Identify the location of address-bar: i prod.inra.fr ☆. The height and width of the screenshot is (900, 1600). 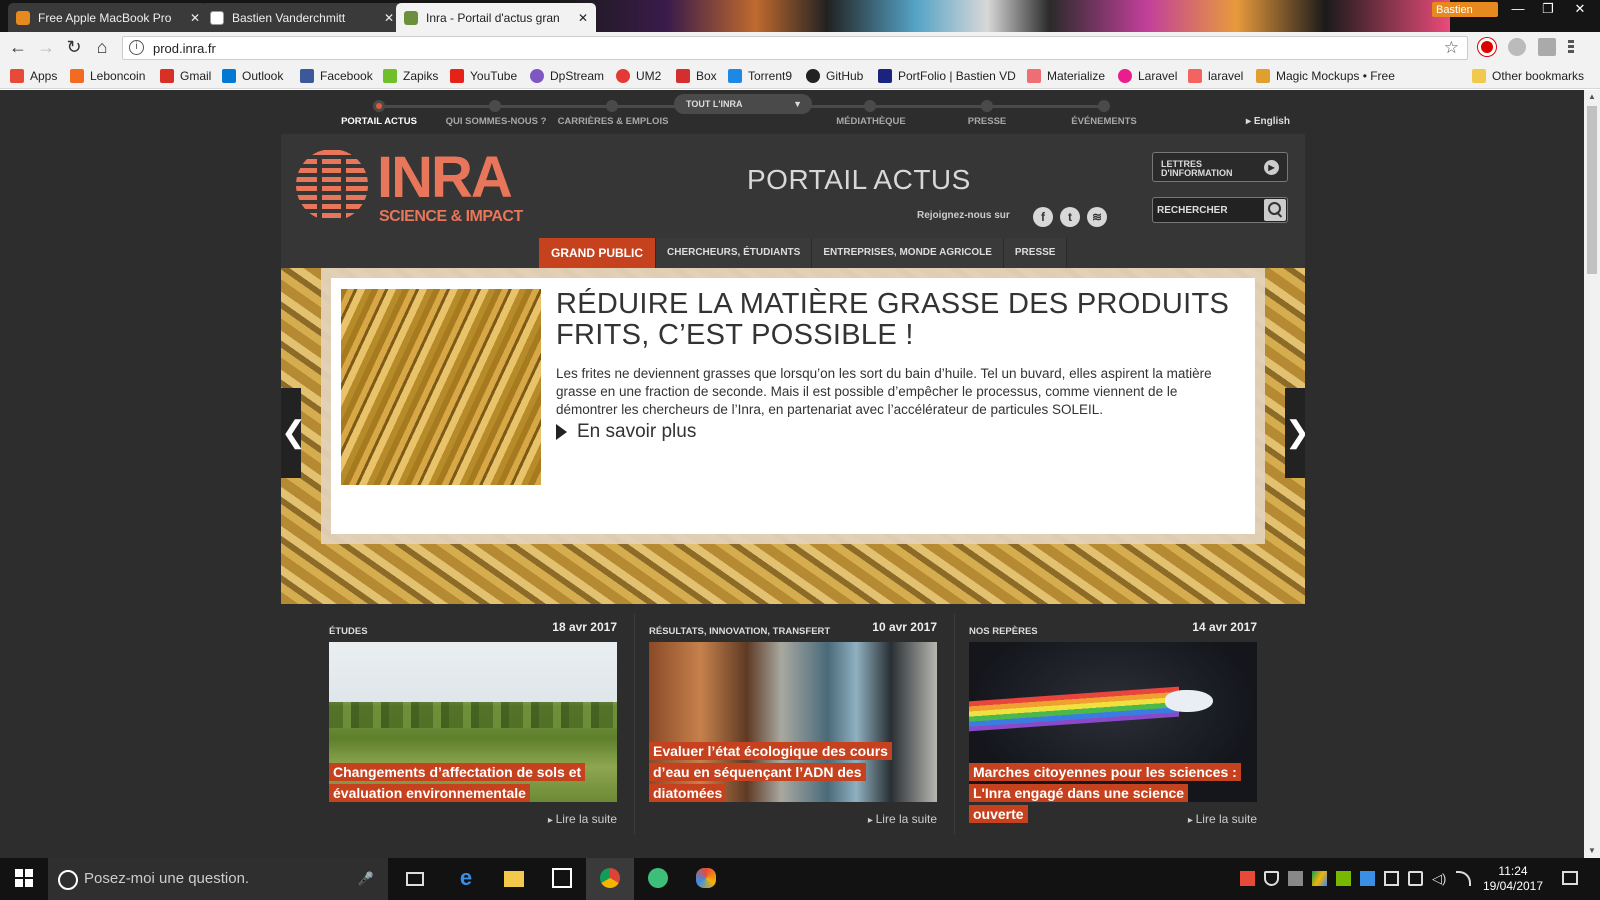
(795, 48).